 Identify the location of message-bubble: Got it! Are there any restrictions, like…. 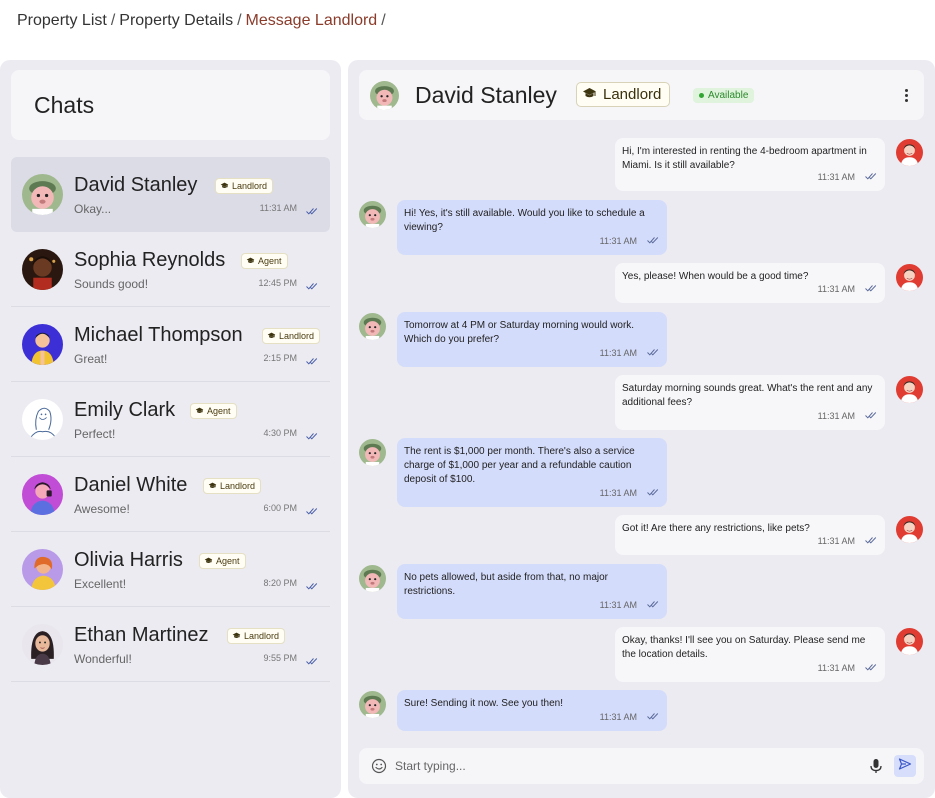
(750, 535).